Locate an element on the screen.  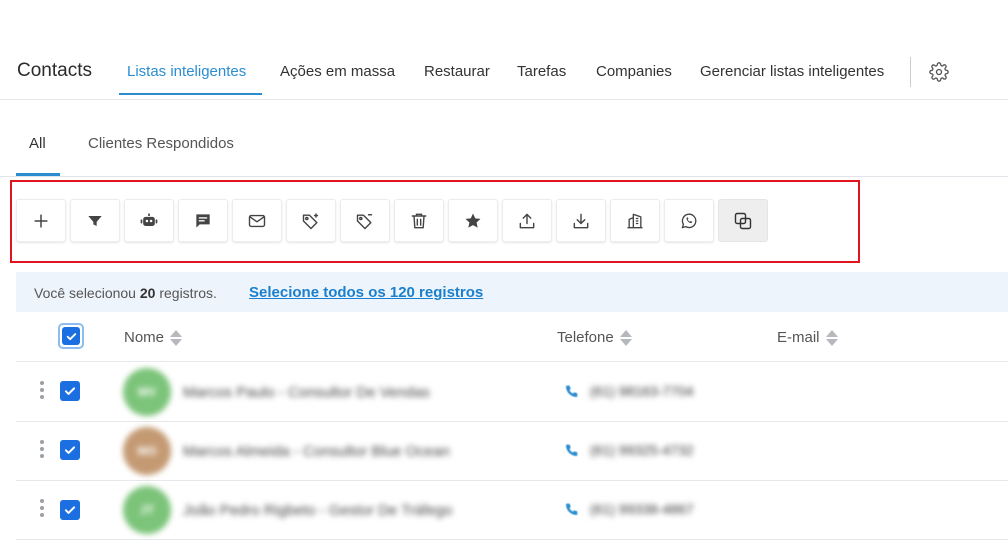
download-icon is located at coordinates (581, 220).